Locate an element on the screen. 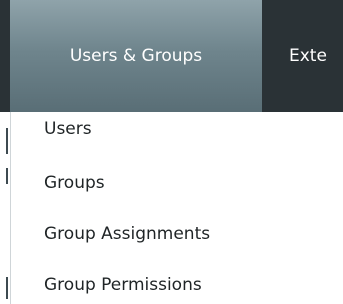 The width and height of the screenshot is (343, 304). menu-item-label: Group Assignments is located at coordinates (127, 234).